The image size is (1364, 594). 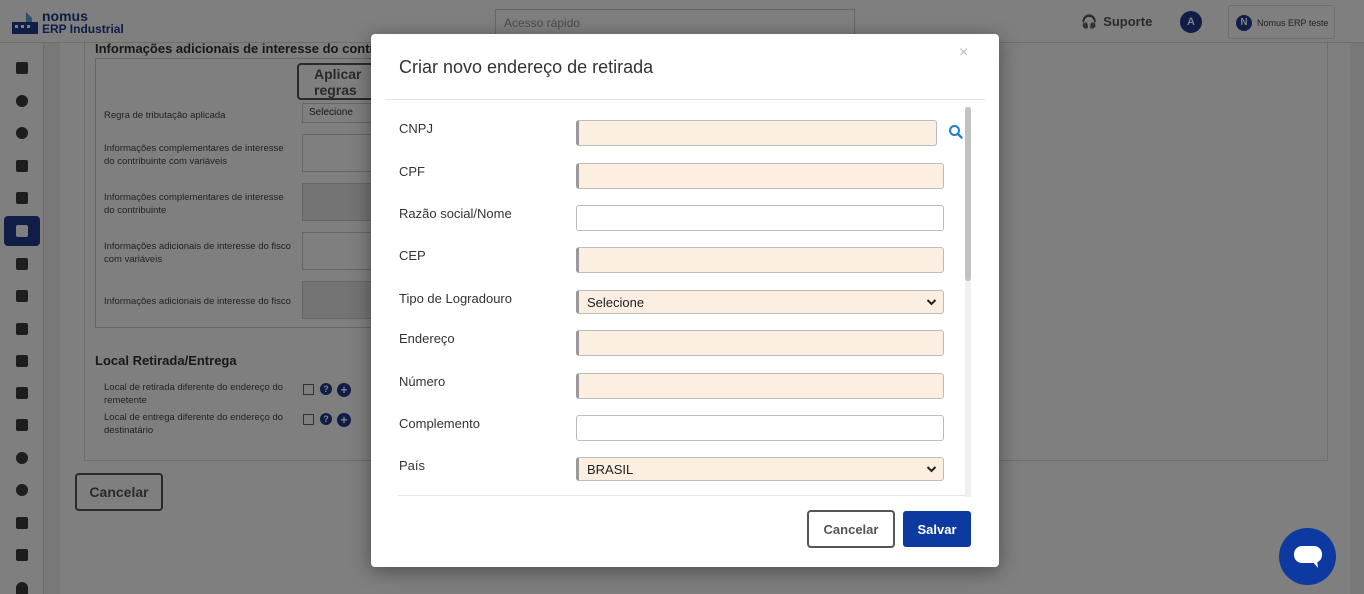 What do you see at coordinates (760, 469) in the screenshot?
I see `country-select: BRASIL` at bounding box center [760, 469].